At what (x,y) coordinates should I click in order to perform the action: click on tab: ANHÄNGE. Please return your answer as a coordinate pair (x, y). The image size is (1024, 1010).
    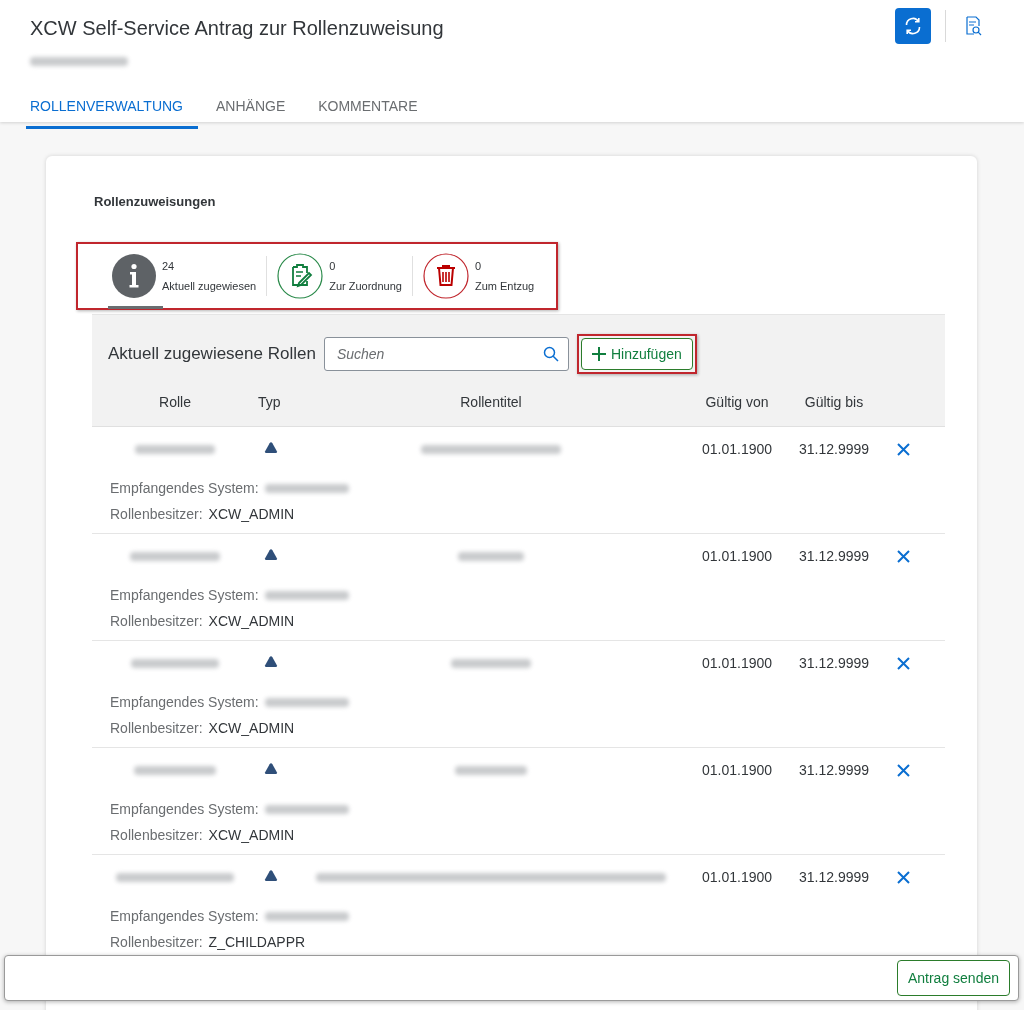
    Looking at the image, I should click on (256, 112).